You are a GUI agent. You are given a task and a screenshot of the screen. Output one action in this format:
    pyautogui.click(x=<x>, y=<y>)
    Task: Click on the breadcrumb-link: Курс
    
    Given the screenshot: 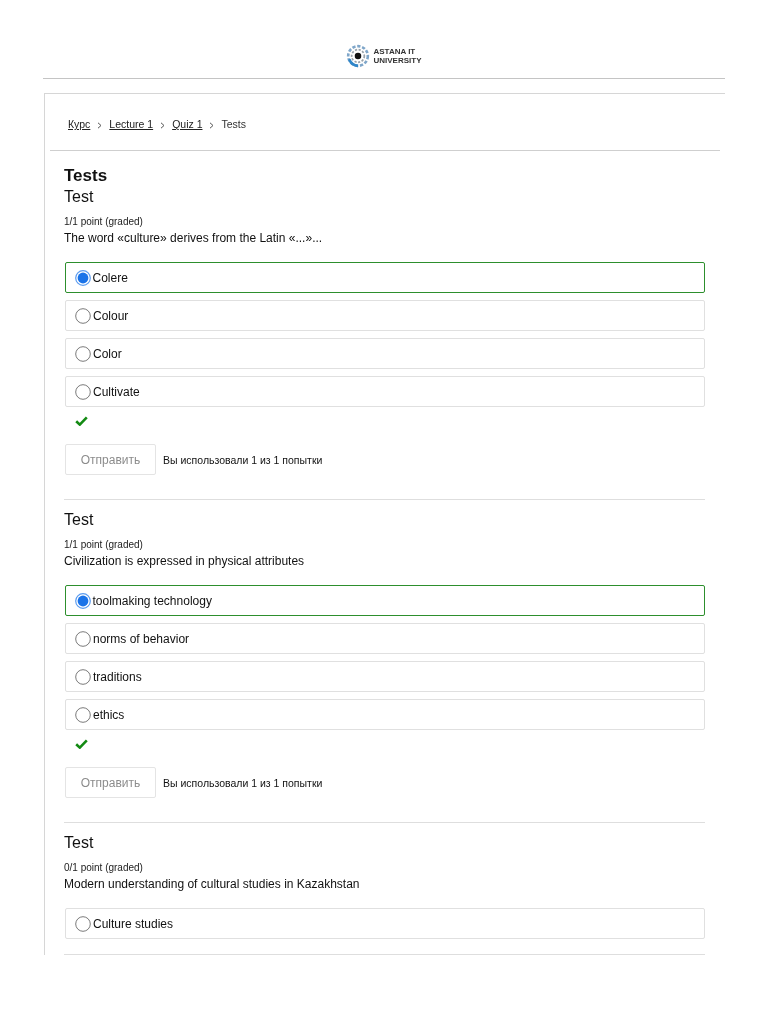 What is the action you would take?
    pyautogui.click(x=79, y=124)
    